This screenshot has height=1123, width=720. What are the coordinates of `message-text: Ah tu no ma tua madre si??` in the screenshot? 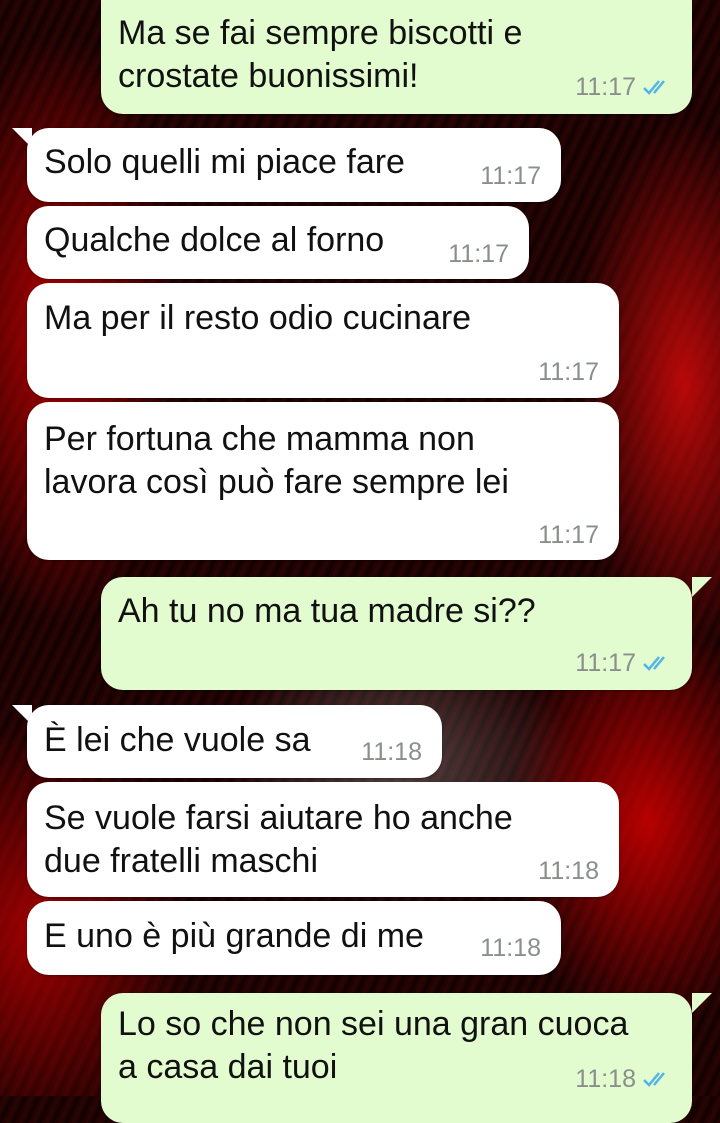 It's located at (327, 611).